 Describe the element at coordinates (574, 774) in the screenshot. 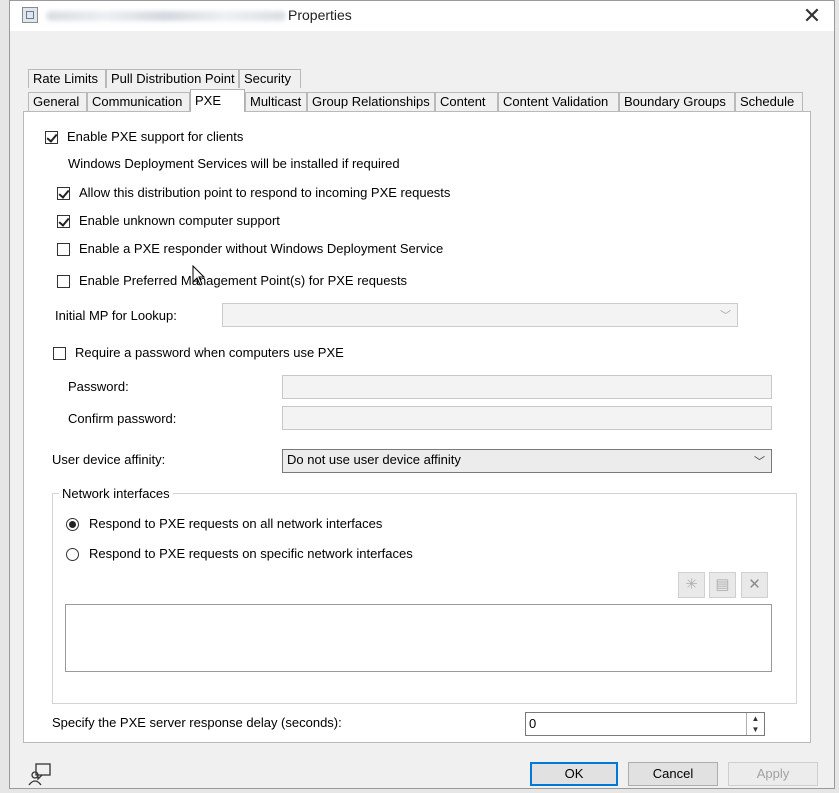

I see `ok-button: OK` at that location.